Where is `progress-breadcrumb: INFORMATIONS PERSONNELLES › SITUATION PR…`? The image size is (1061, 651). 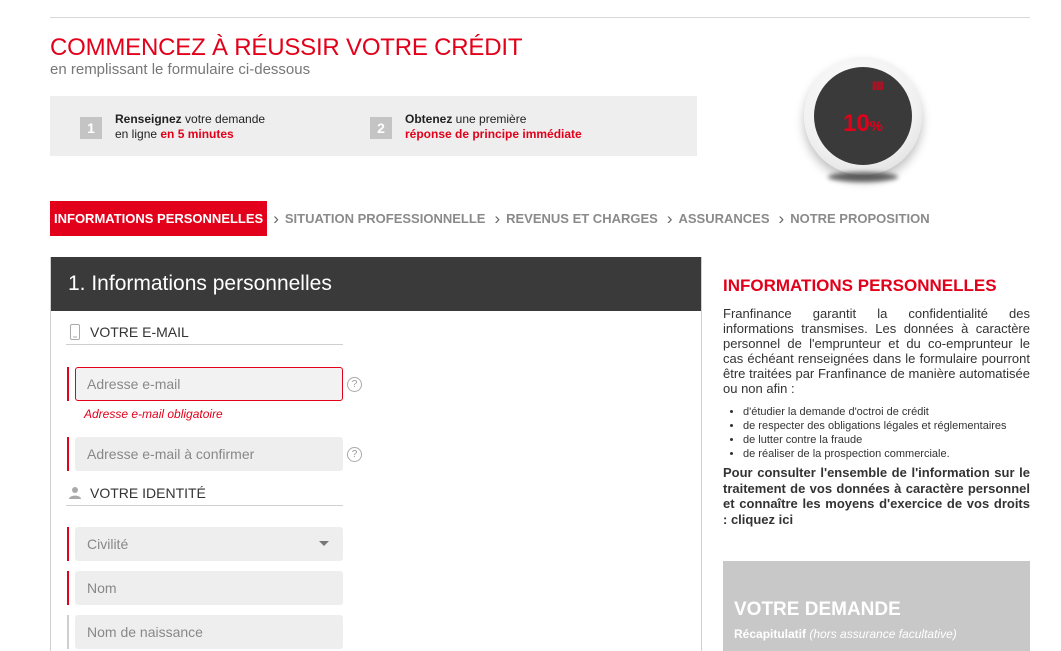 progress-breadcrumb: INFORMATIONS PERSONNELLES › SITUATION PR… is located at coordinates (491, 218).